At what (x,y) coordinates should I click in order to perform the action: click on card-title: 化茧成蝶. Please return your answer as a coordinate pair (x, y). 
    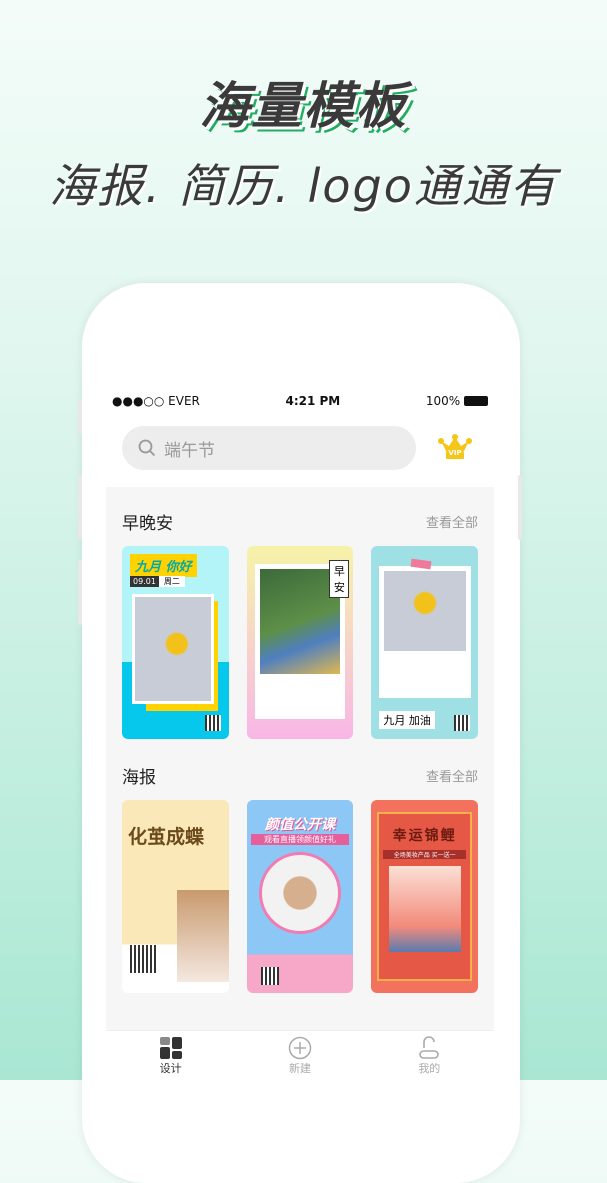
    Looking at the image, I should click on (166, 837).